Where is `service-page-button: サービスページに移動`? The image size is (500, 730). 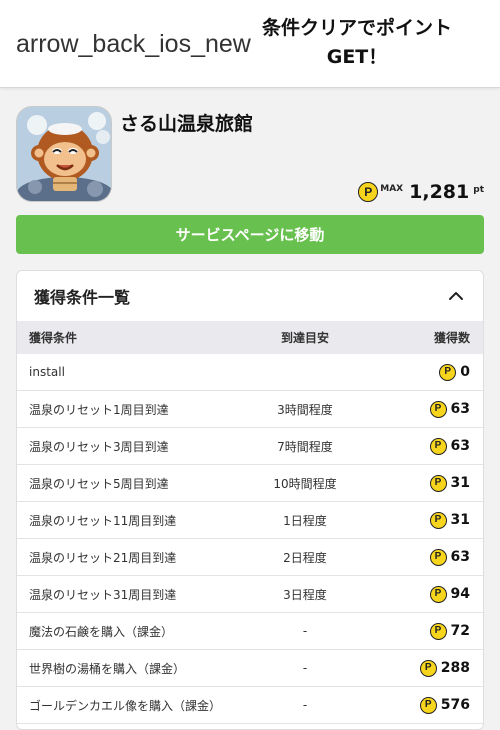 service-page-button: サービスページに移動 is located at coordinates (250, 234).